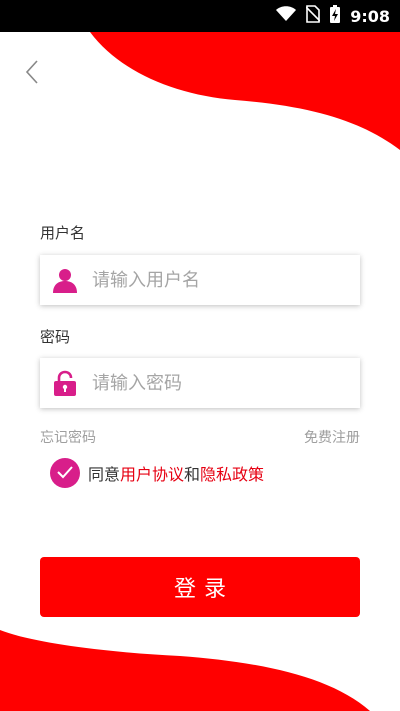 The image size is (400, 711). Describe the element at coordinates (313, 16) in the screenshot. I see `no-sim-icon` at that location.